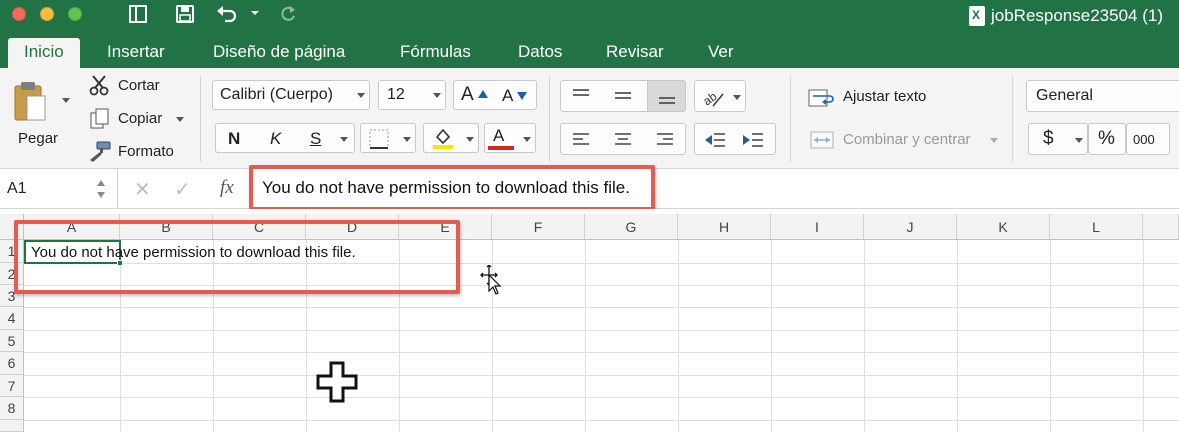 This screenshot has height=432, width=1179. Describe the element at coordinates (667, 100) in the screenshot. I see `align-bottom-icon` at that location.